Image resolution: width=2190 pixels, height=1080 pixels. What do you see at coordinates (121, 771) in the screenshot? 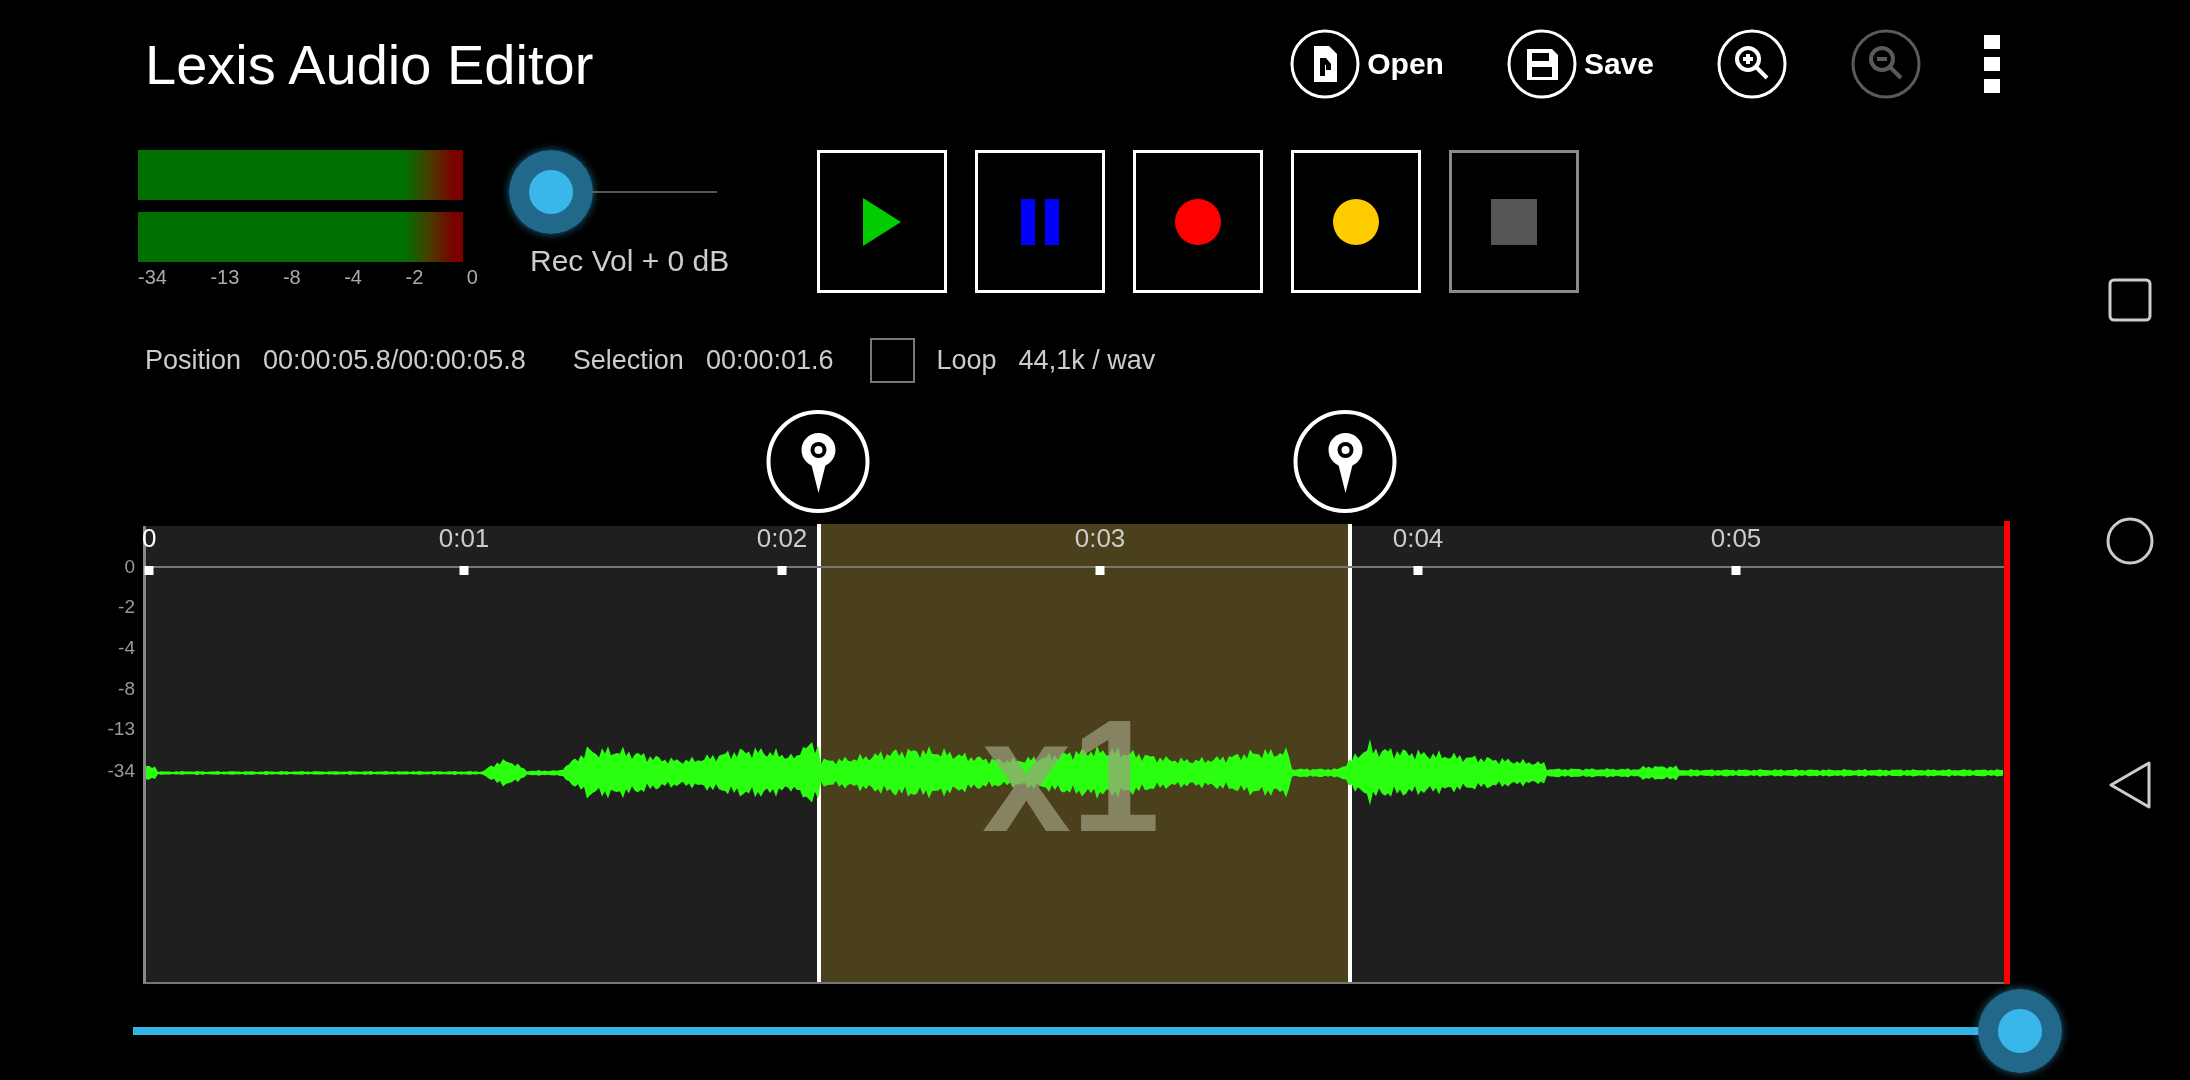
I see `db-axis-label: -34` at bounding box center [121, 771].